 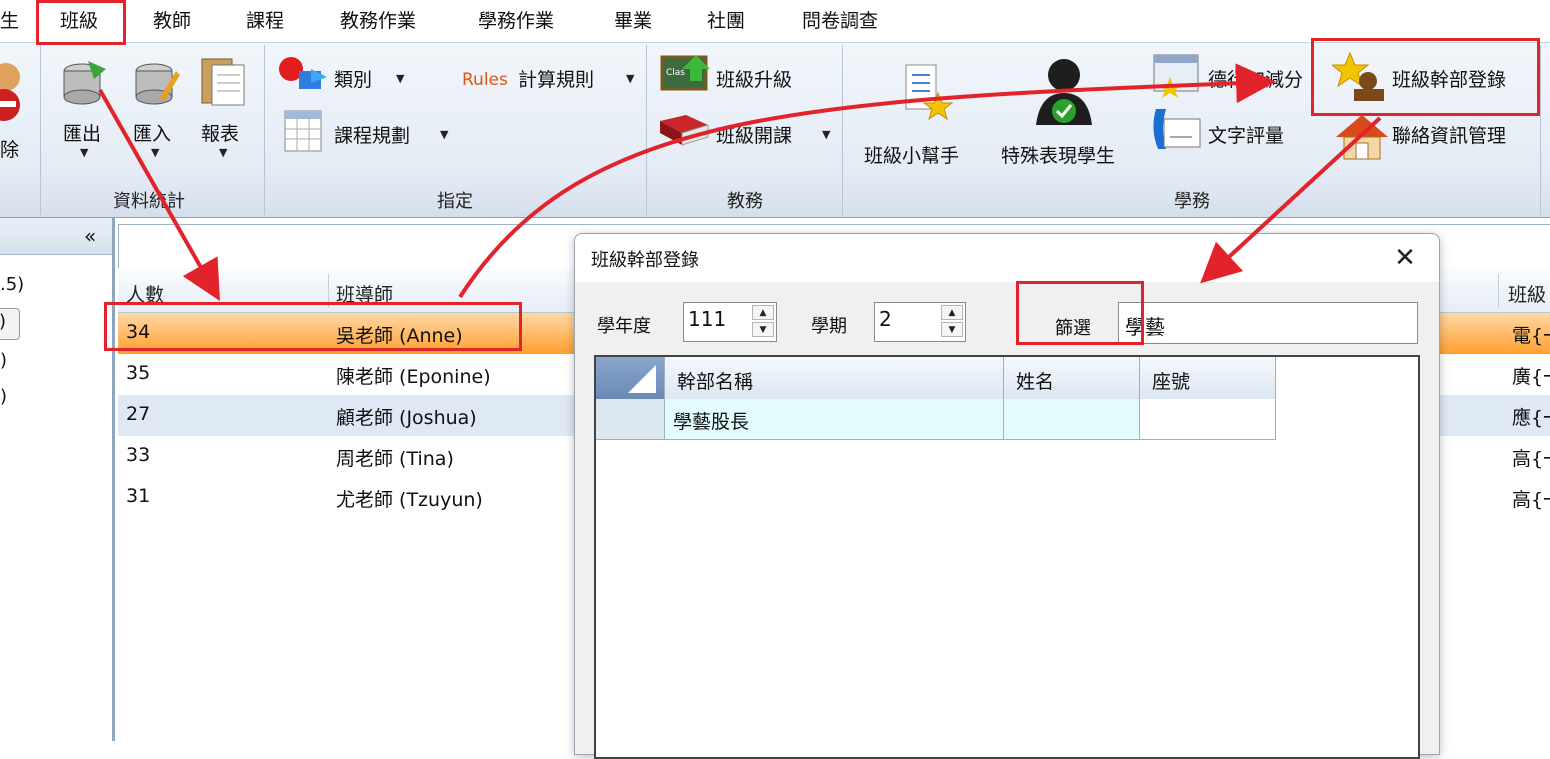 I want to click on class-helper-button: 班級小幫手, so click(x=911, y=154).